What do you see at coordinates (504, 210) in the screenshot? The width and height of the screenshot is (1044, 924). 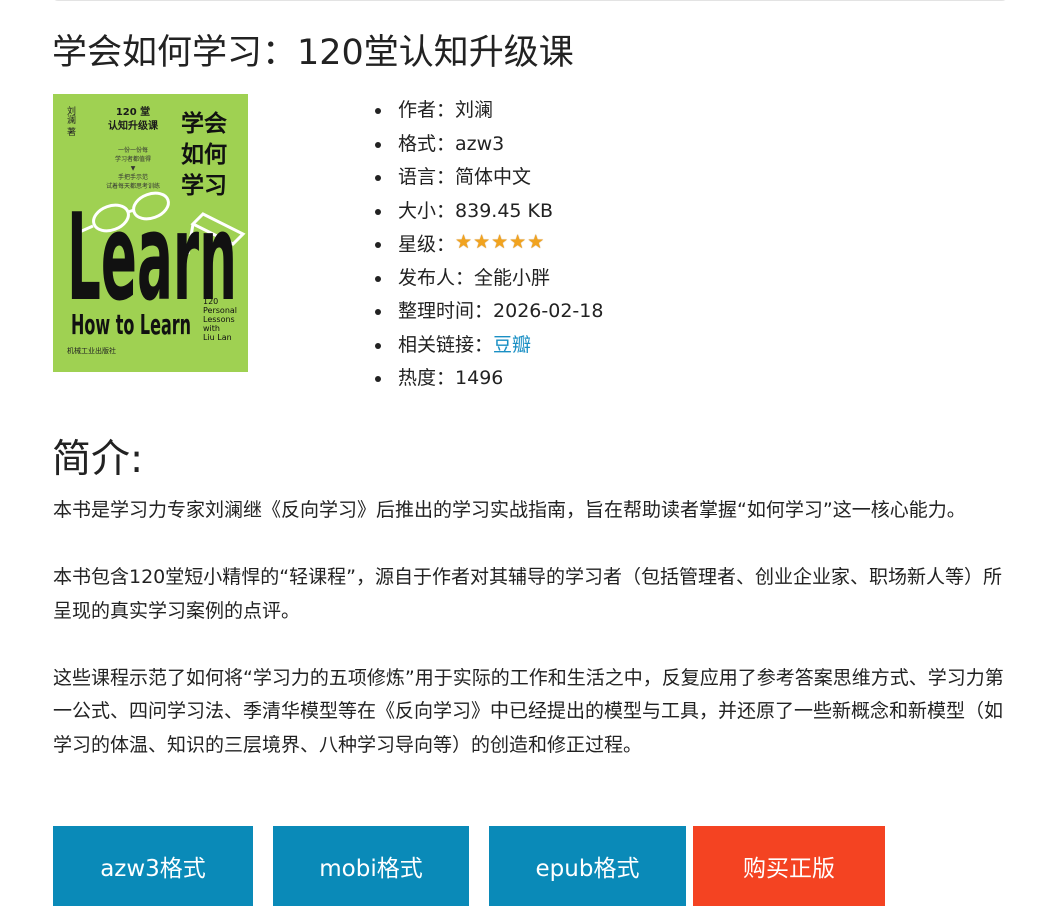 I see `size-value: 839.45 KB` at bounding box center [504, 210].